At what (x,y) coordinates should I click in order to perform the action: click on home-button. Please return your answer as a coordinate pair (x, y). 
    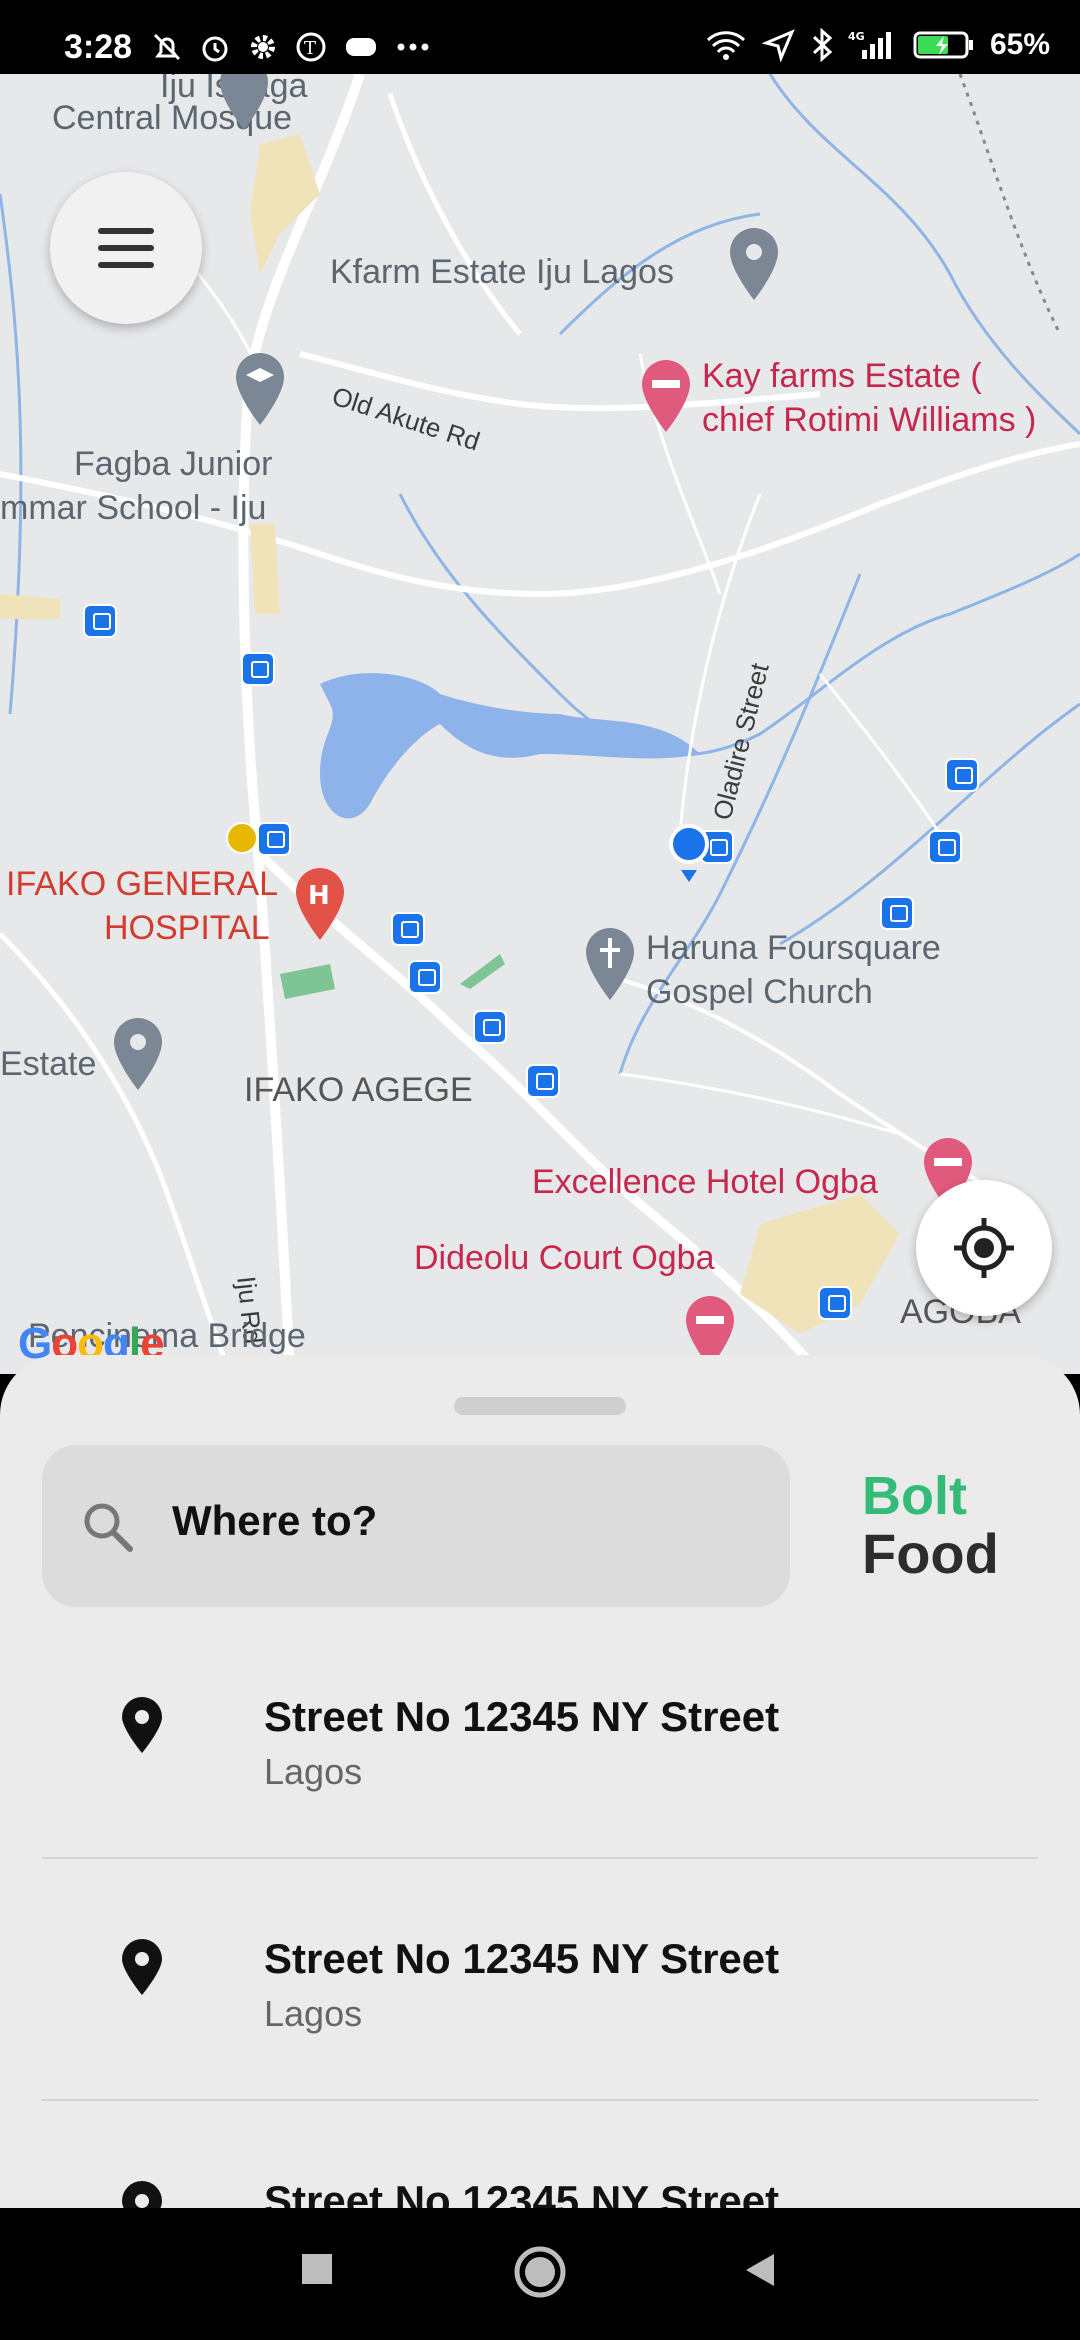
    Looking at the image, I should click on (540, 2272).